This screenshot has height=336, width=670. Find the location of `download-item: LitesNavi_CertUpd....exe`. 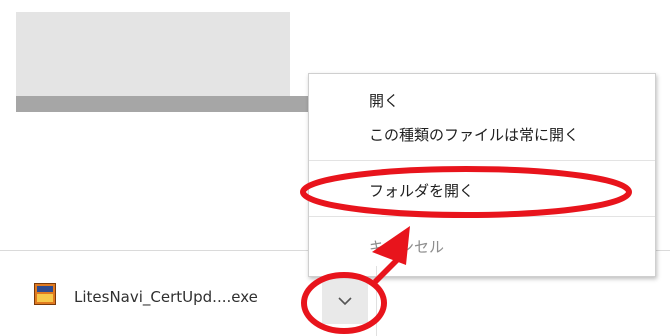

download-item: LitesNavi_CertUpd....exe is located at coordinates (184, 297).